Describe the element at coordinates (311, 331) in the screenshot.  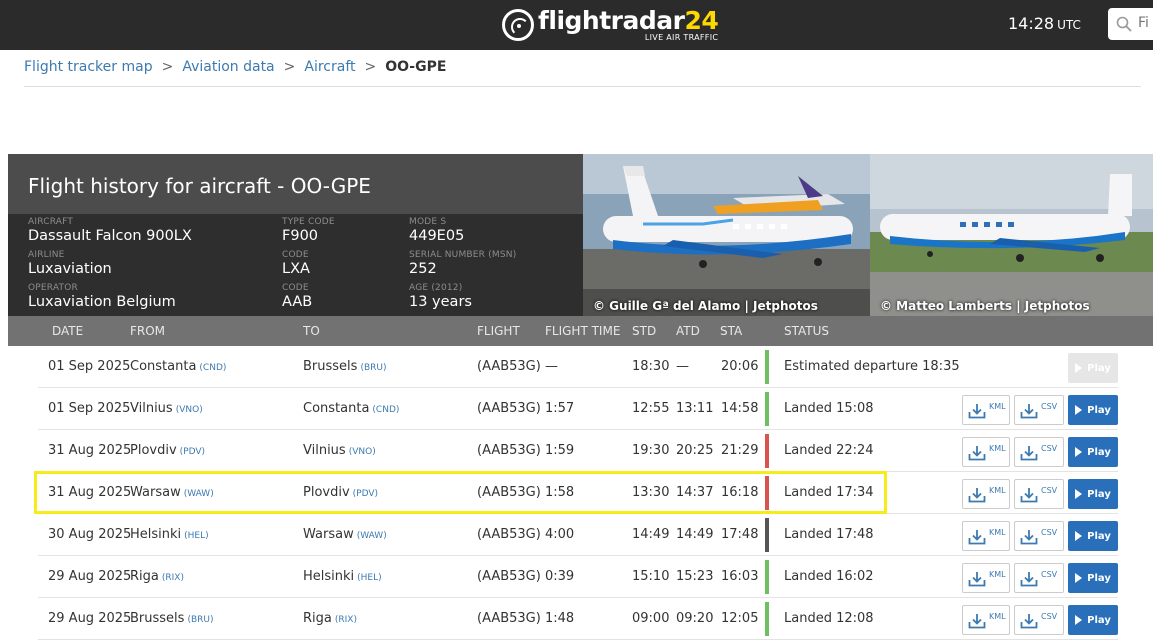
I see `column-header-to: TO` at that location.